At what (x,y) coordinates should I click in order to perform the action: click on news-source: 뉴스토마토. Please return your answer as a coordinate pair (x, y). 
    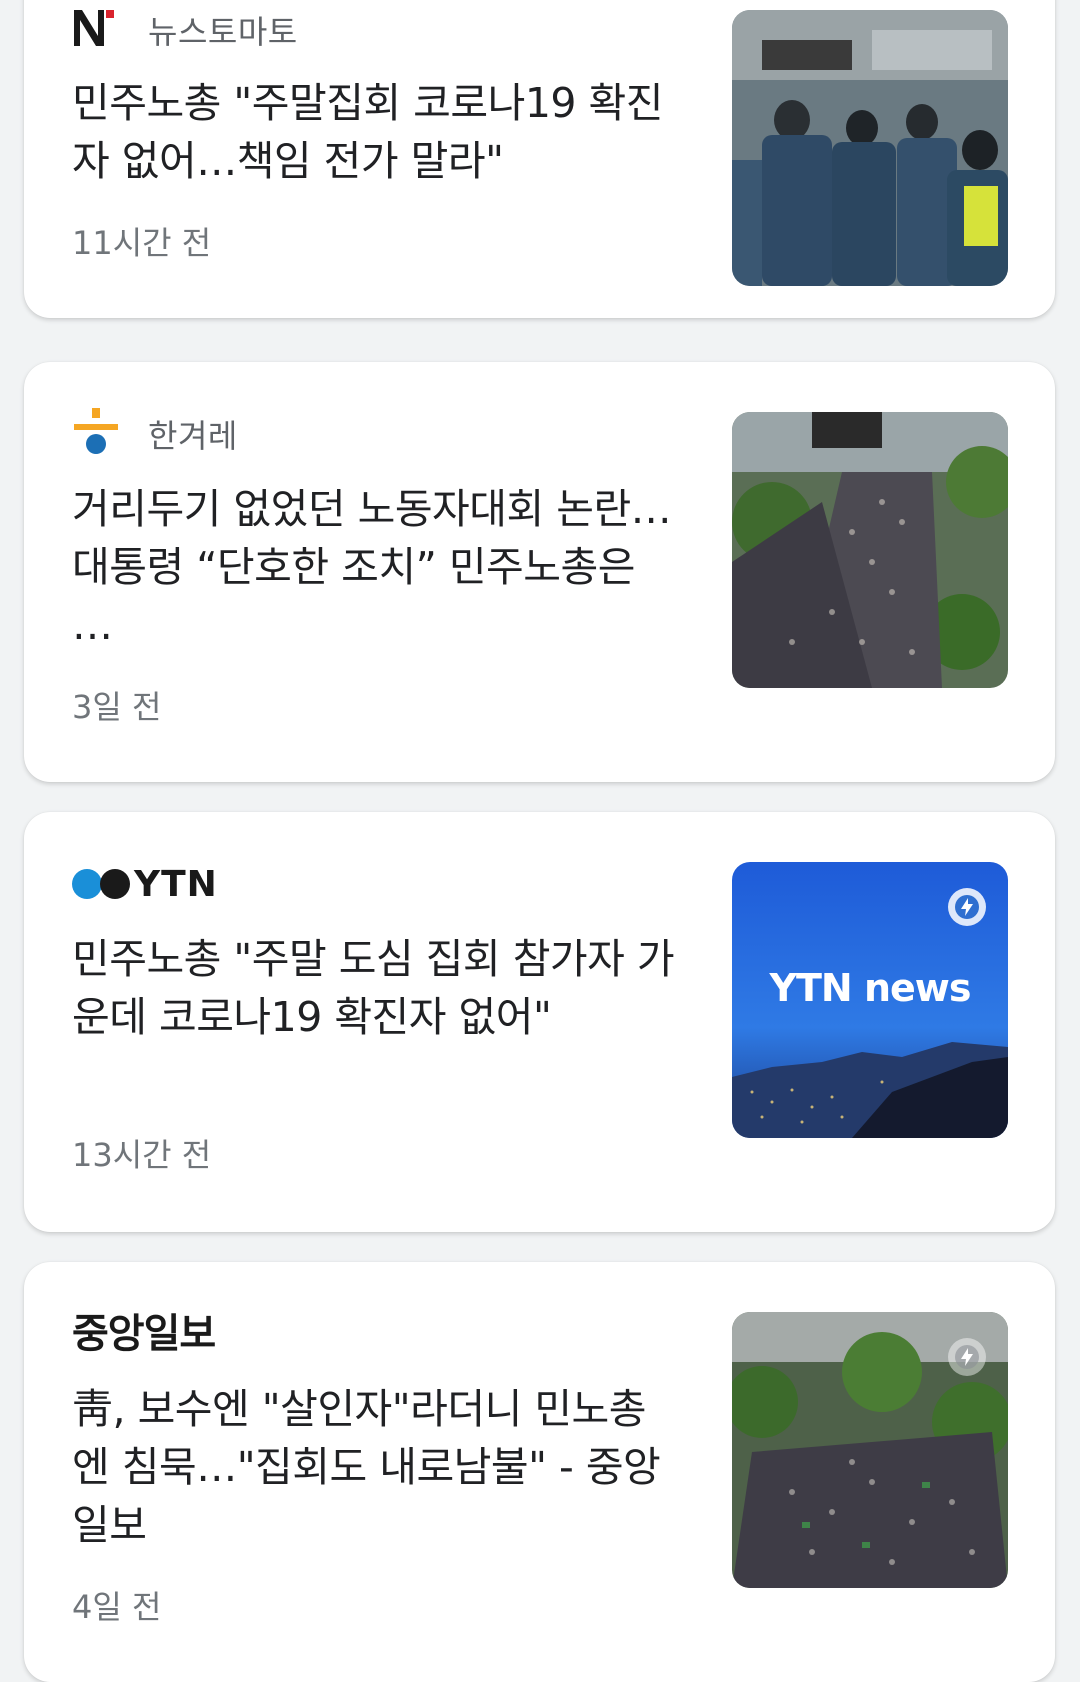
    Looking at the image, I should click on (185, 30).